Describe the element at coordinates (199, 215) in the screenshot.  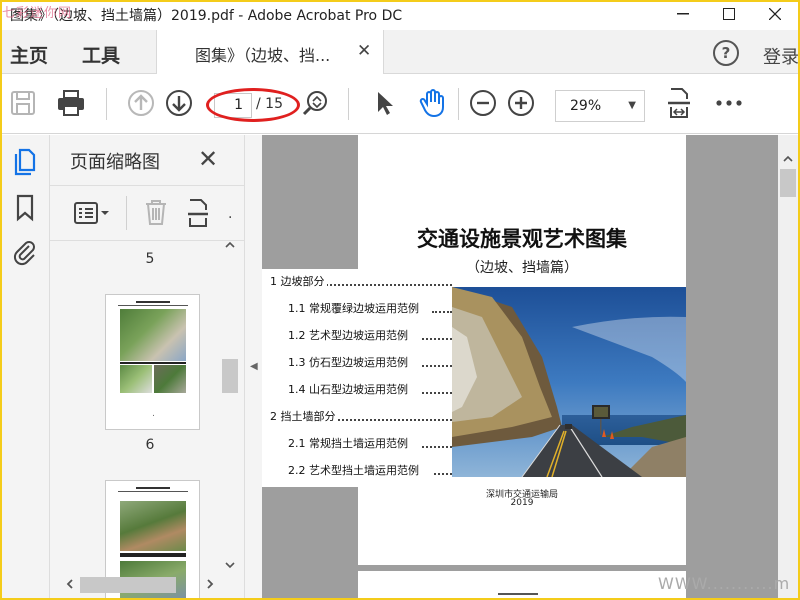
I see `extract-page-icon` at that location.